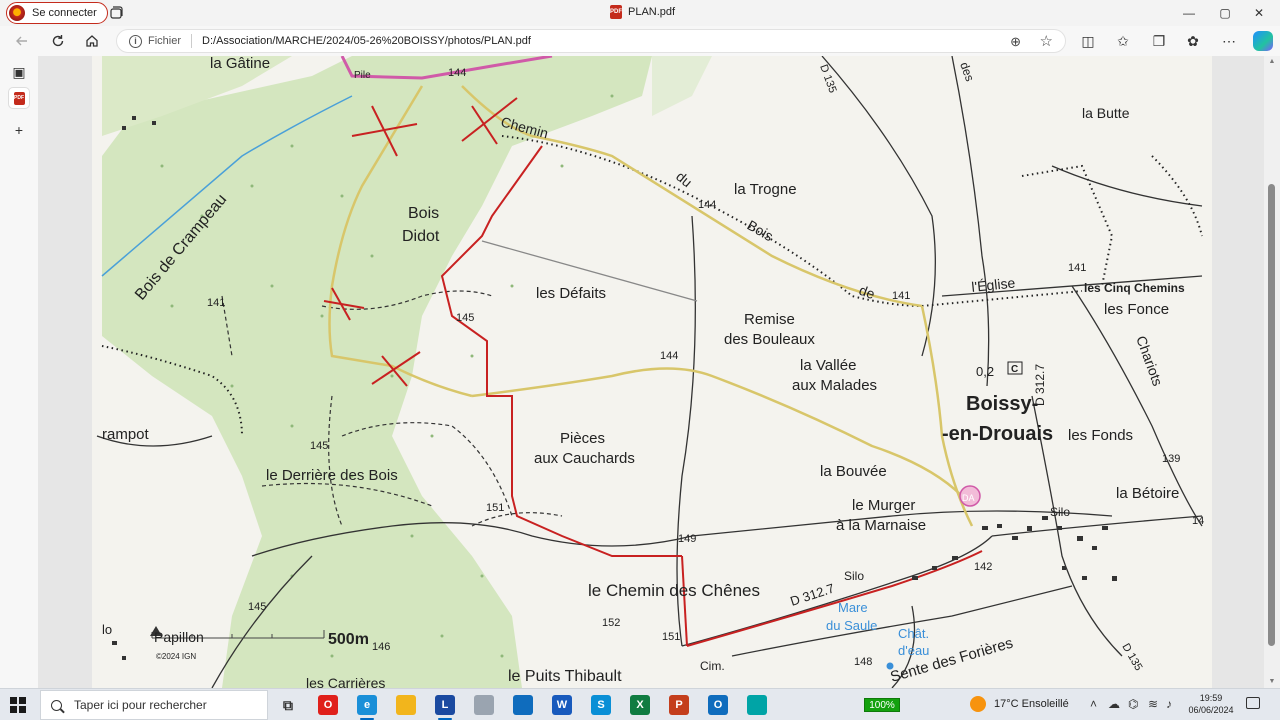 The image size is (1280, 720). I want to click on label-a-la-marnaise: à la Marnaise, so click(881, 525).